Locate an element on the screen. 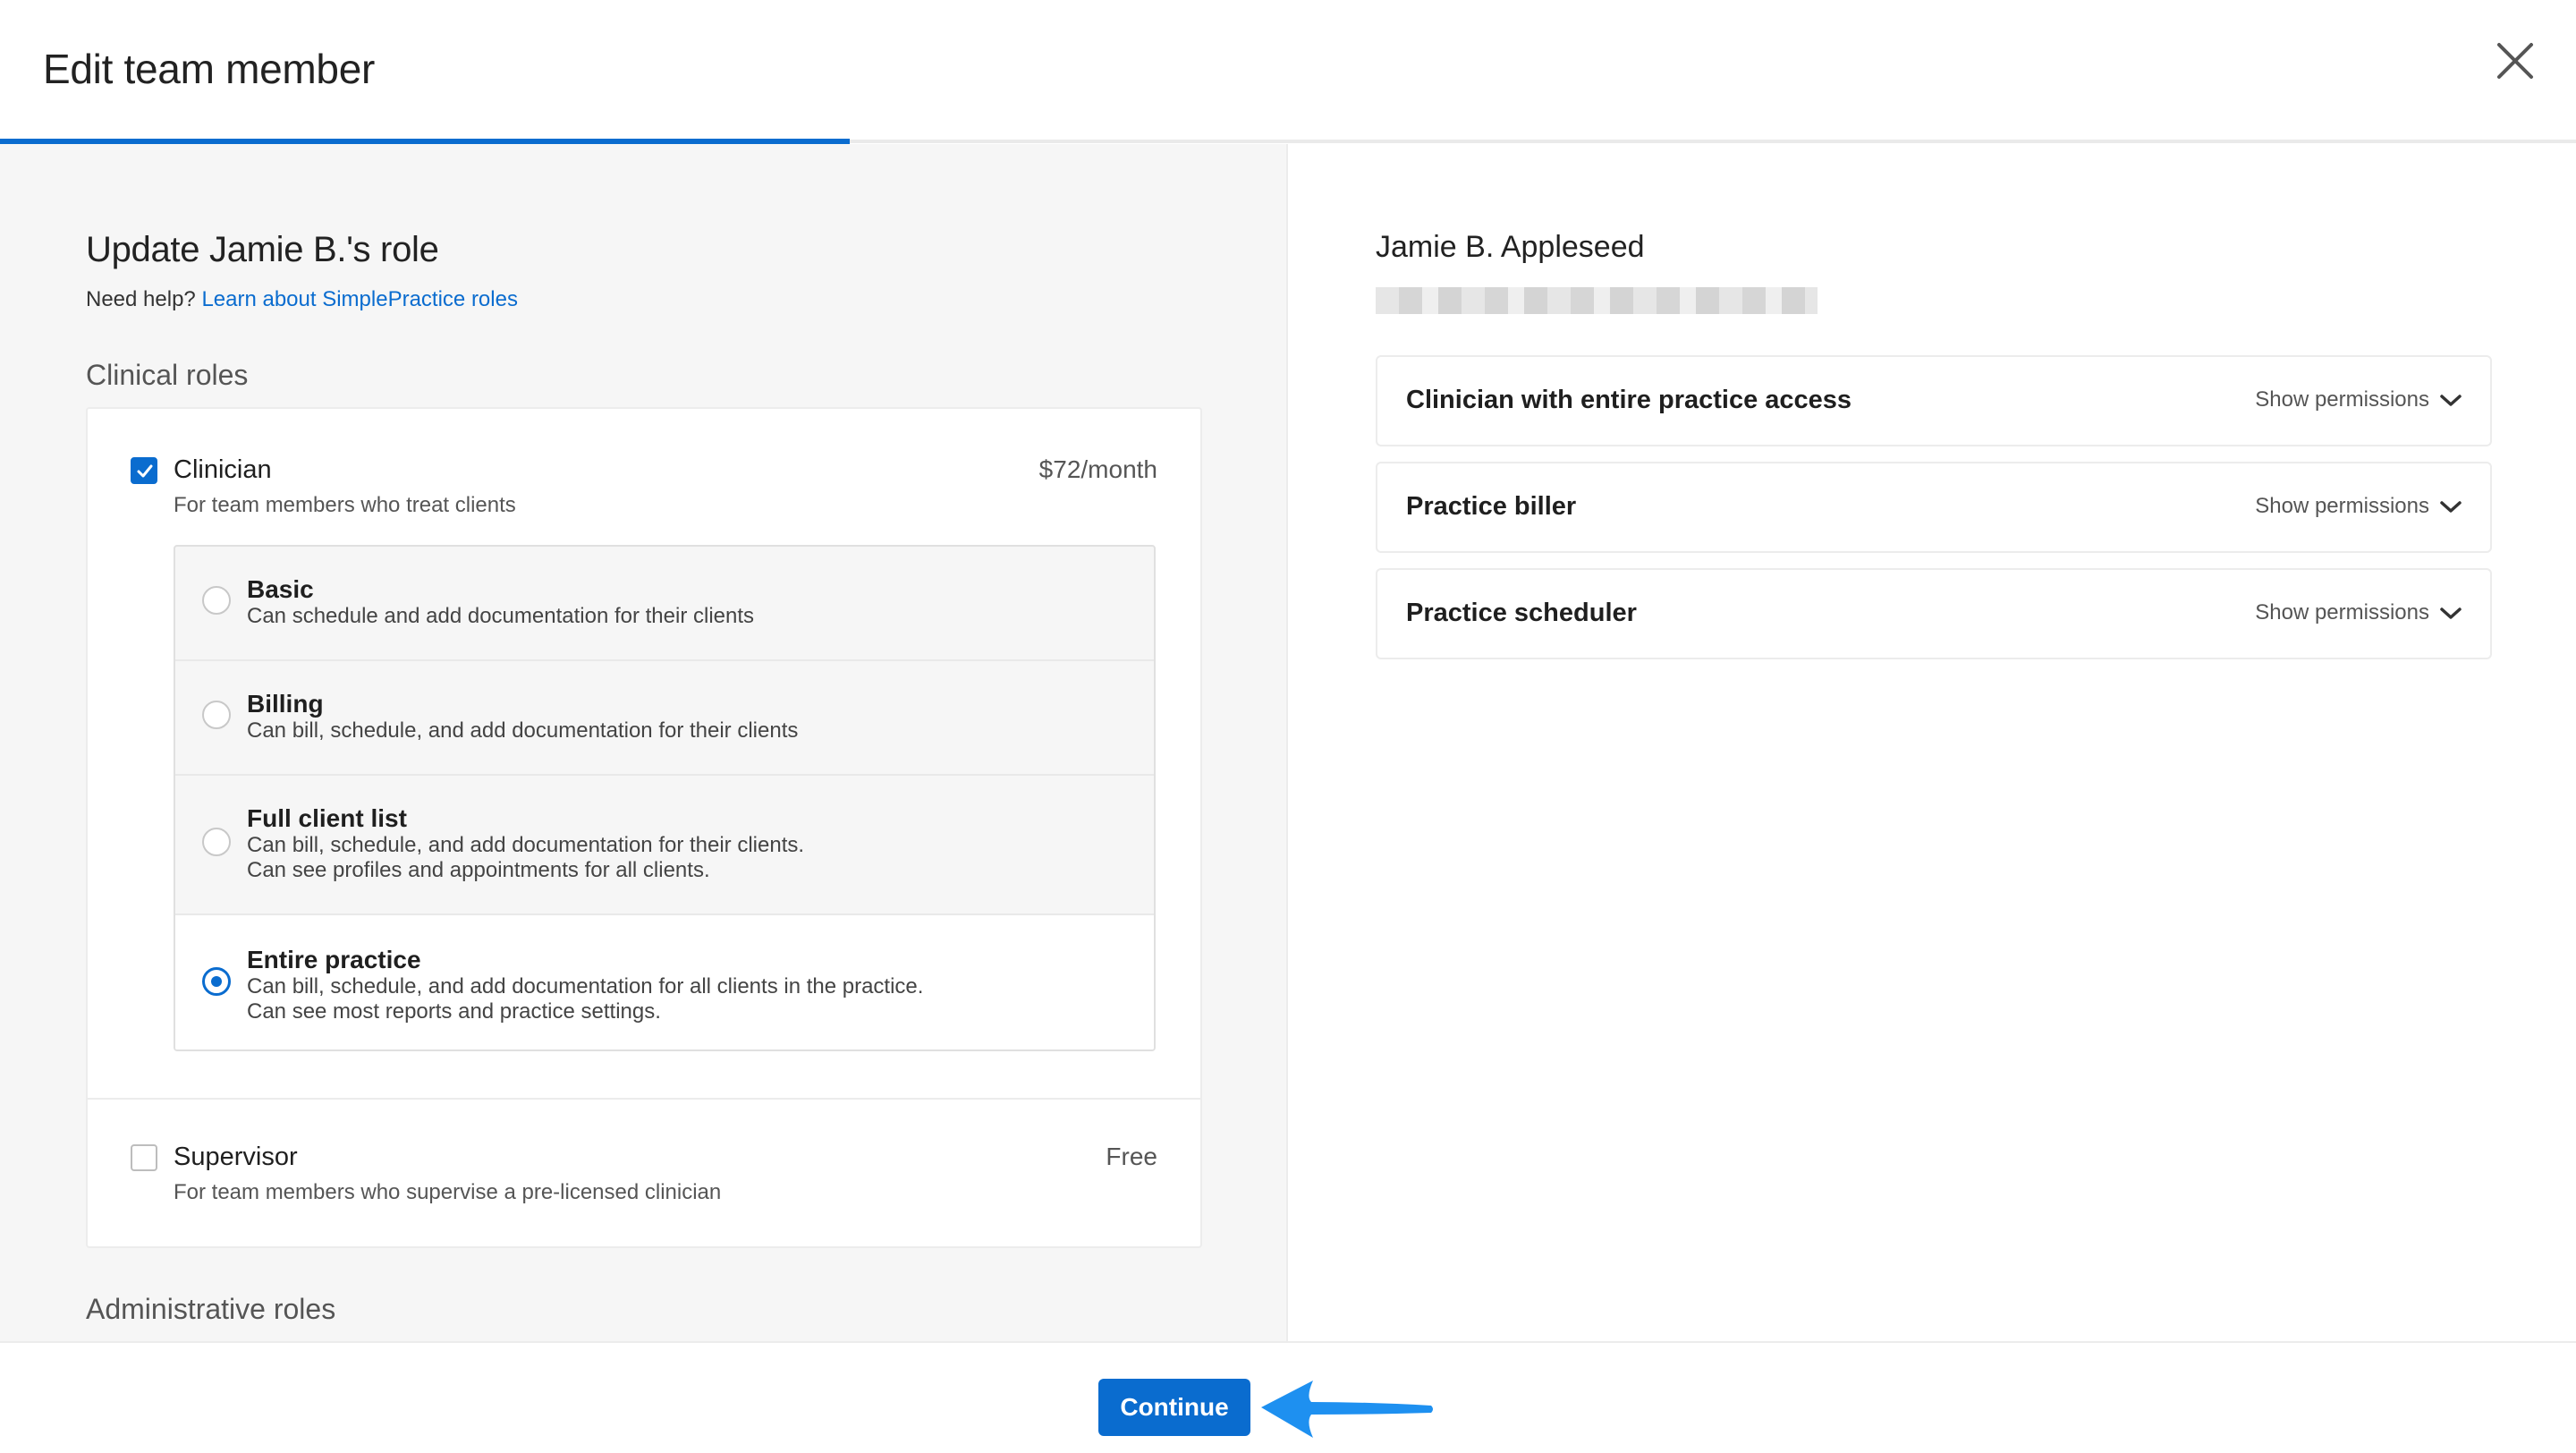 Image resolution: width=2576 pixels, height=1453 pixels. permission-title: Clinician with entire practice access is located at coordinates (1629, 400).